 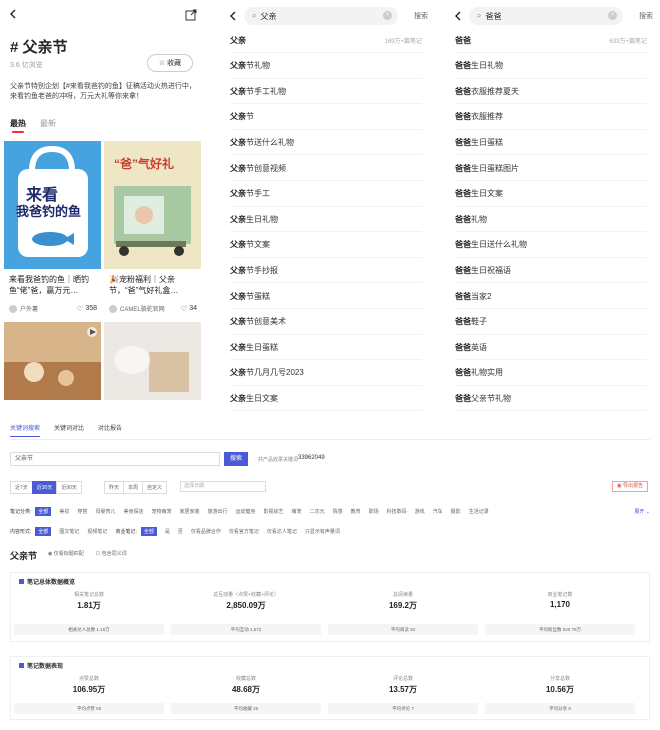 What do you see at coordinates (326, 322) in the screenshot?
I see `suggestion-item: 父亲 节创意美术` at bounding box center [326, 322].